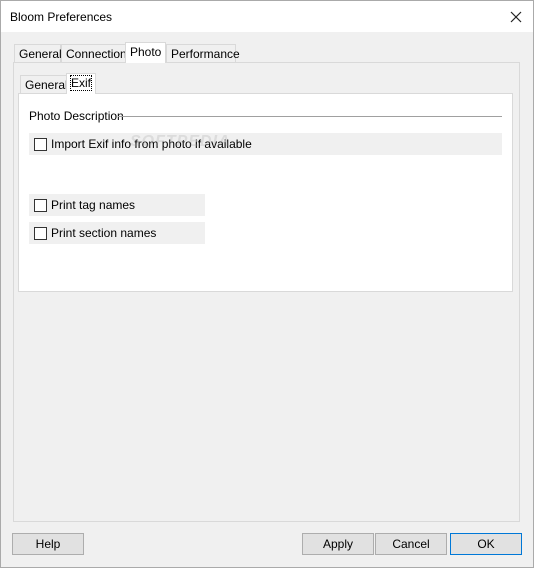 This screenshot has width=534, height=568. Describe the element at coordinates (61, 17) in the screenshot. I see `window-title: Bloom Preferences` at that location.